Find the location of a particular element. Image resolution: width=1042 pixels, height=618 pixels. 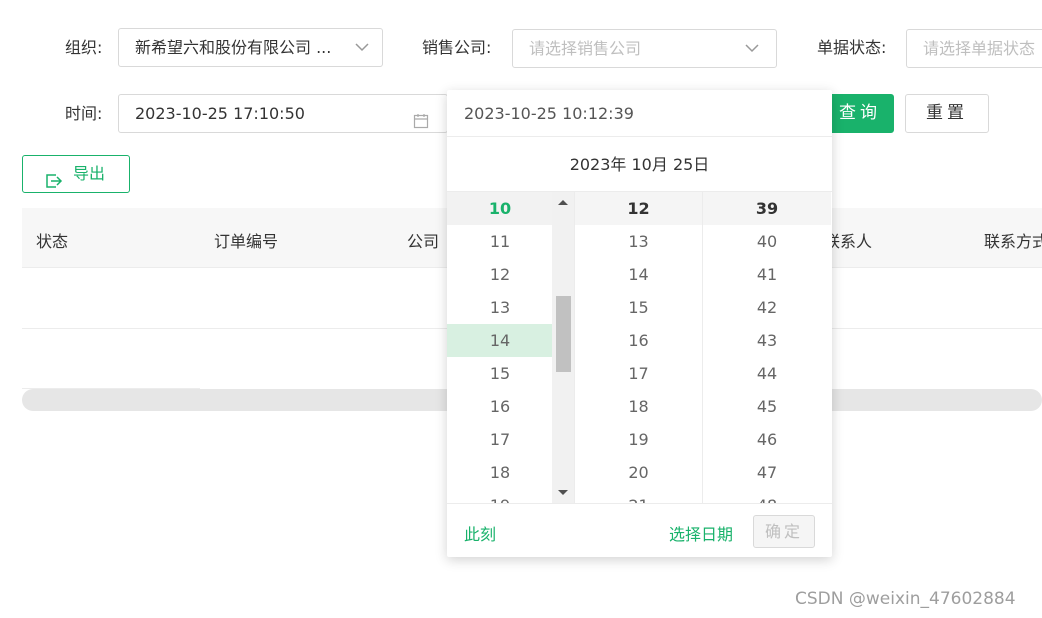

second-option: 40 is located at coordinates (767, 241).